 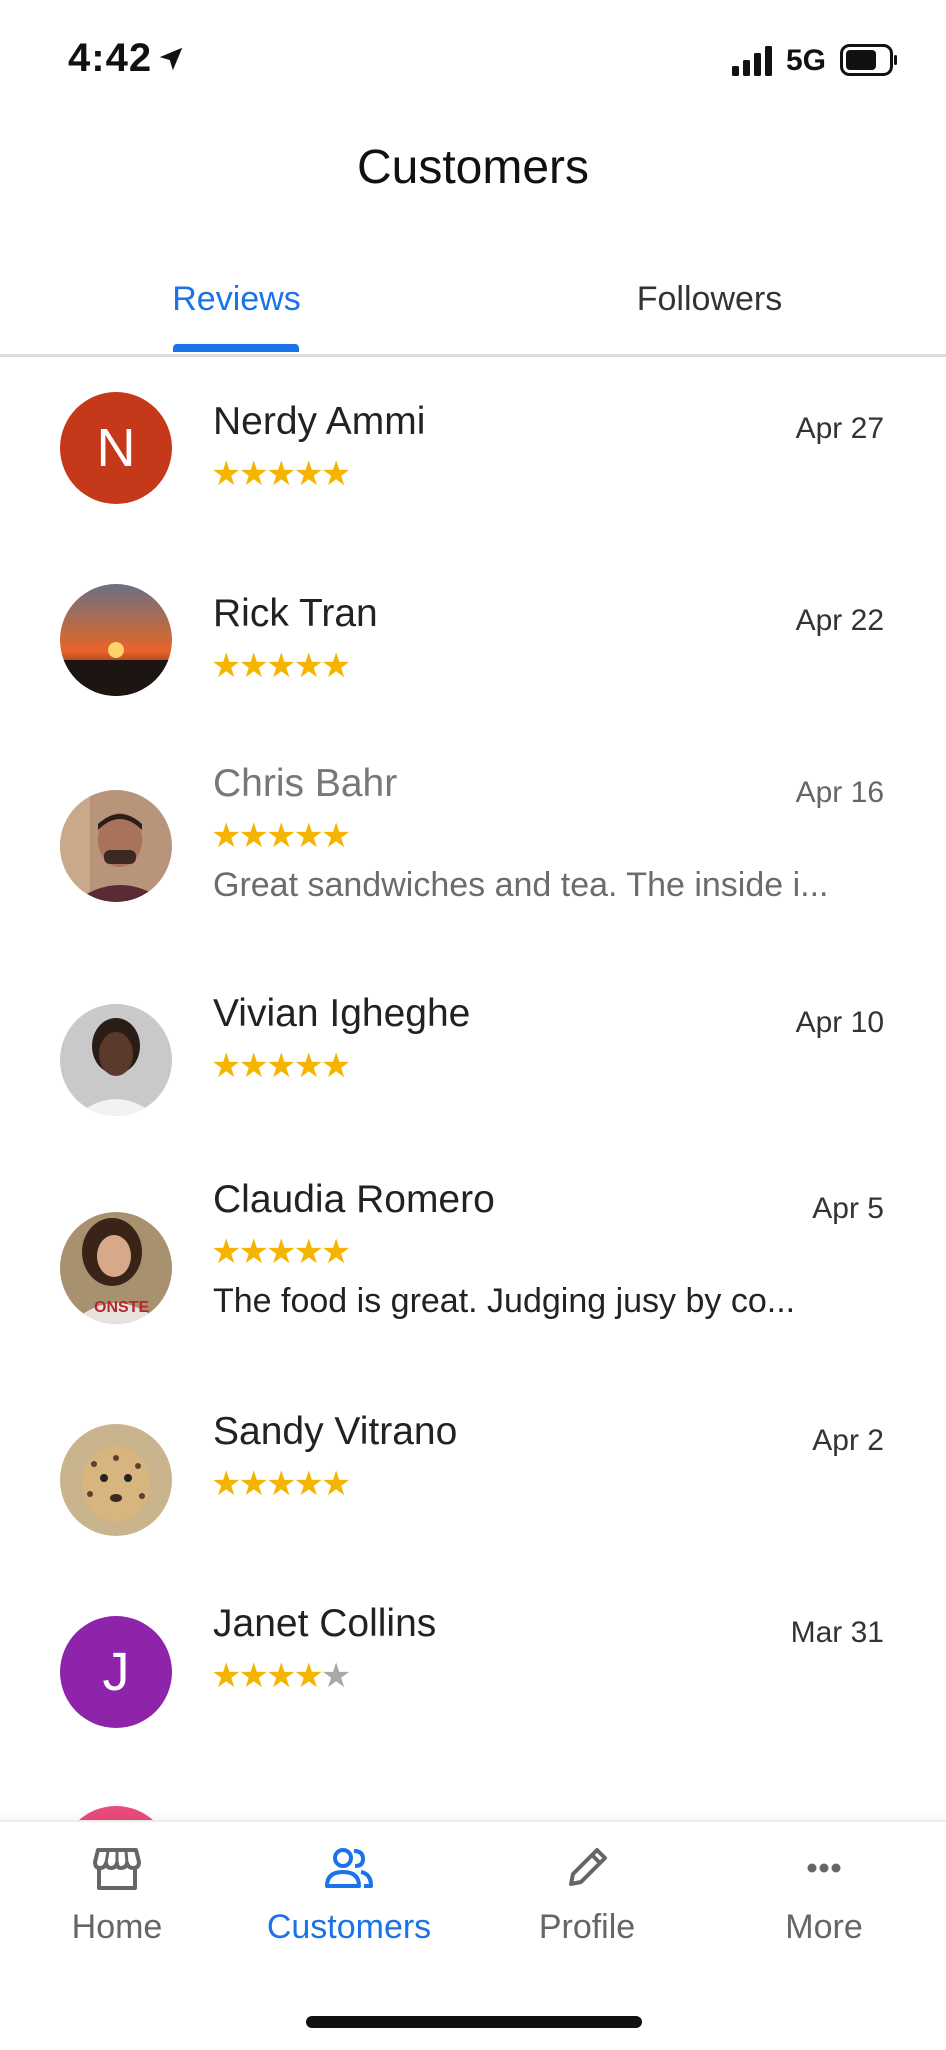 I want to click on storefront-icon, so click(x=117, y=1869).